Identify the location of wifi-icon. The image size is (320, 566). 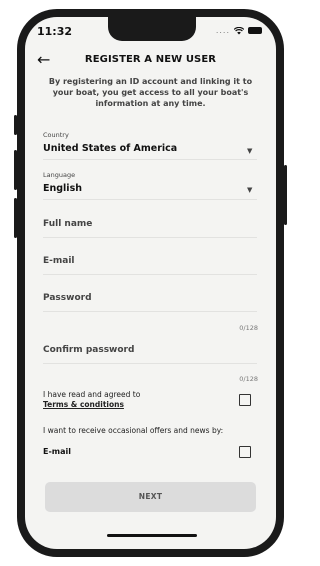
(239, 30).